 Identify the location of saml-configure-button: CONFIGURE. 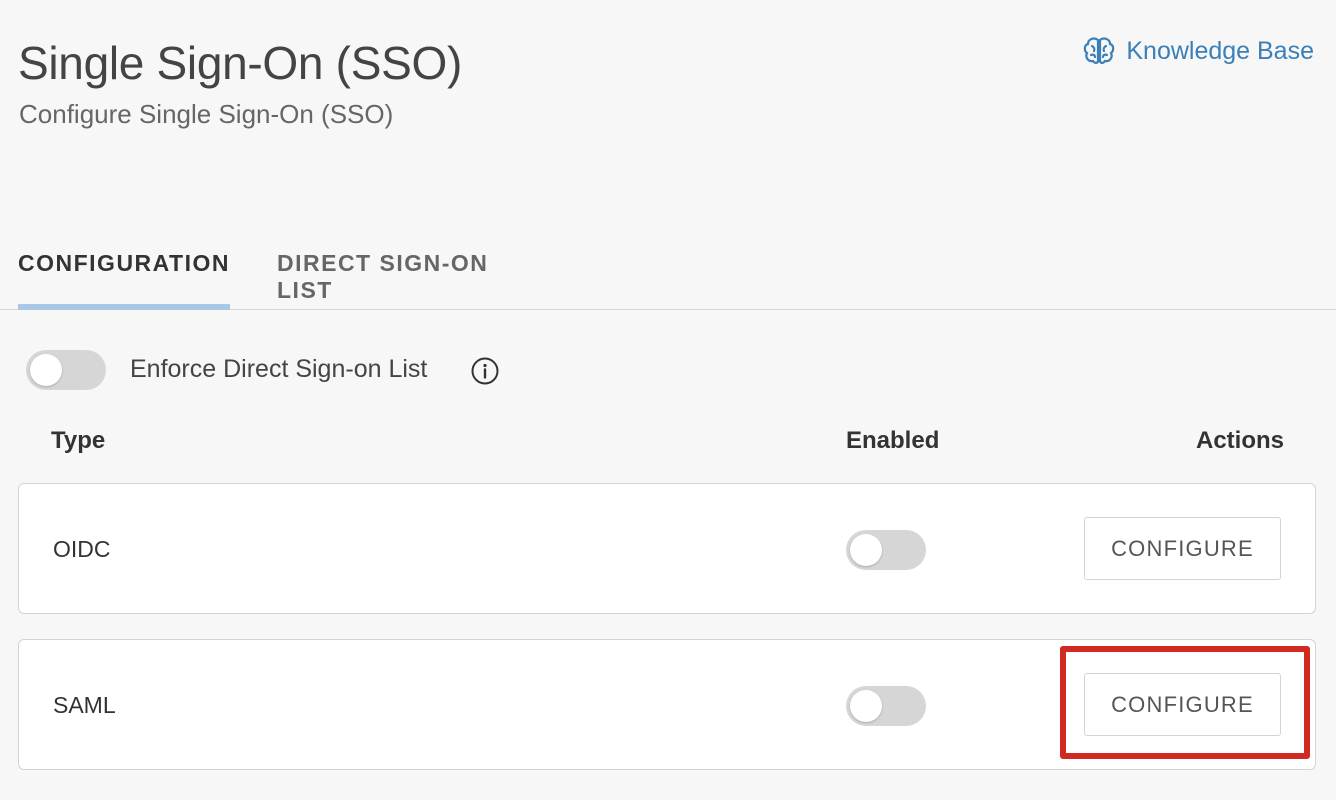
(1182, 704).